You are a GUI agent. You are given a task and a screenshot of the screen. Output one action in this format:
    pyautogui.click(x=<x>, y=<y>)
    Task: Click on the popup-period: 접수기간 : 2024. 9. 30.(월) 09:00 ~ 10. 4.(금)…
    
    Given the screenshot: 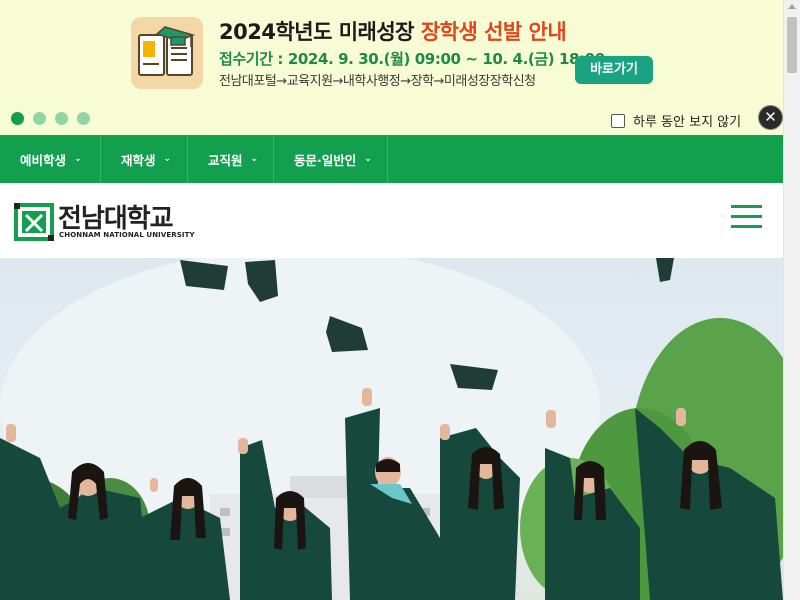 What is the action you would take?
    pyautogui.click(x=412, y=59)
    